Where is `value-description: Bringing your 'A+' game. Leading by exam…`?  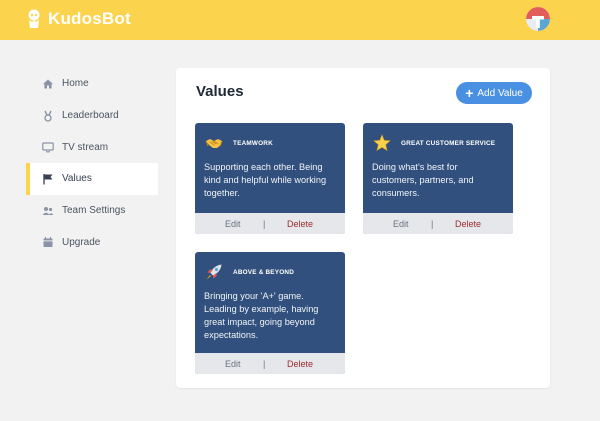 value-description: Bringing your 'A+' game. Leading by exam… is located at coordinates (261, 315).